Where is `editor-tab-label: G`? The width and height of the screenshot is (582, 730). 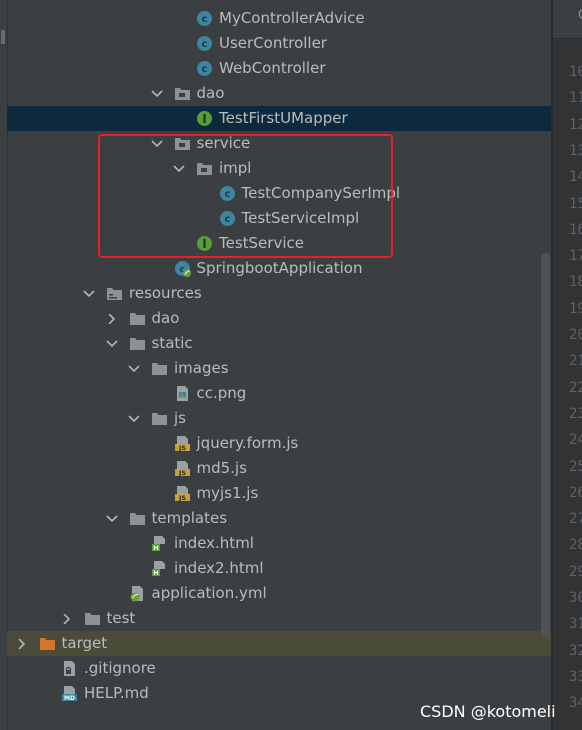
editor-tab-label: G is located at coordinates (580, 15).